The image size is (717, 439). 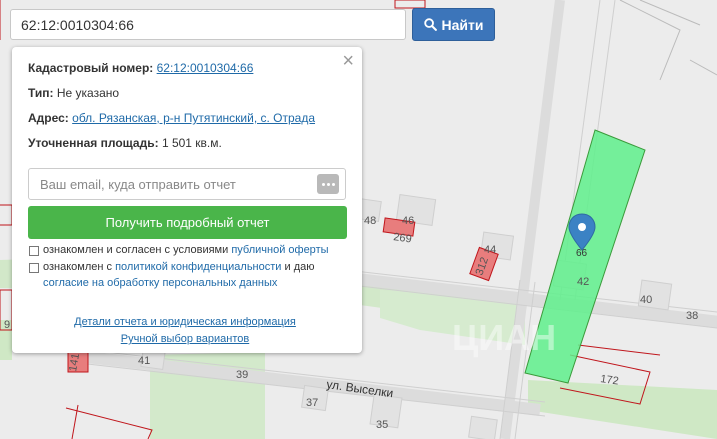 I want to click on close-icon: ×, so click(x=348, y=61).